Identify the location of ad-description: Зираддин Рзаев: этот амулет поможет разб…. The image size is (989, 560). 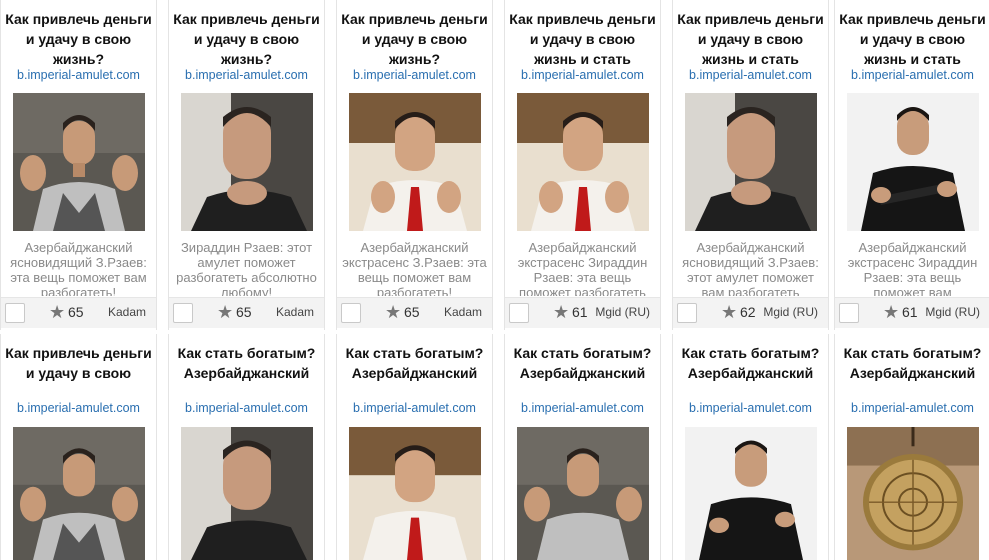
(246, 268).